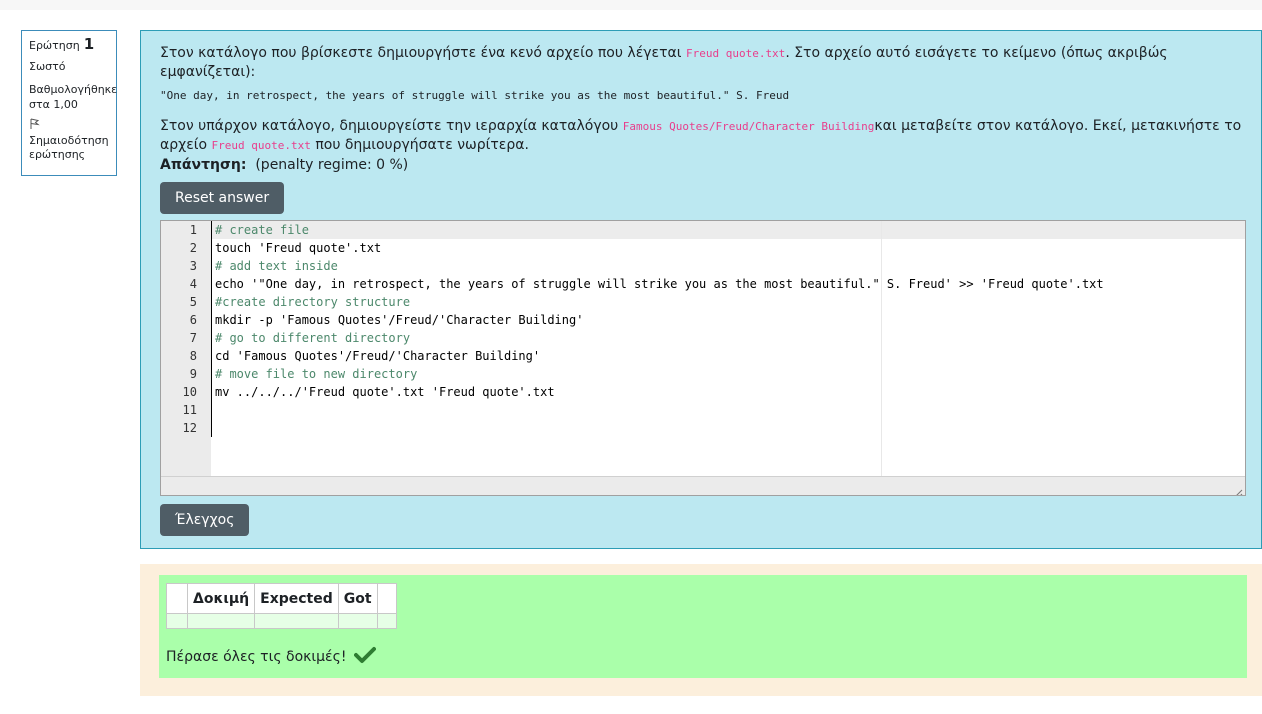 This screenshot has width=1262, height=714. Describe the element at coordinates (276, 266) in the screenshot. I see `code-line: # add text inside` at that location.